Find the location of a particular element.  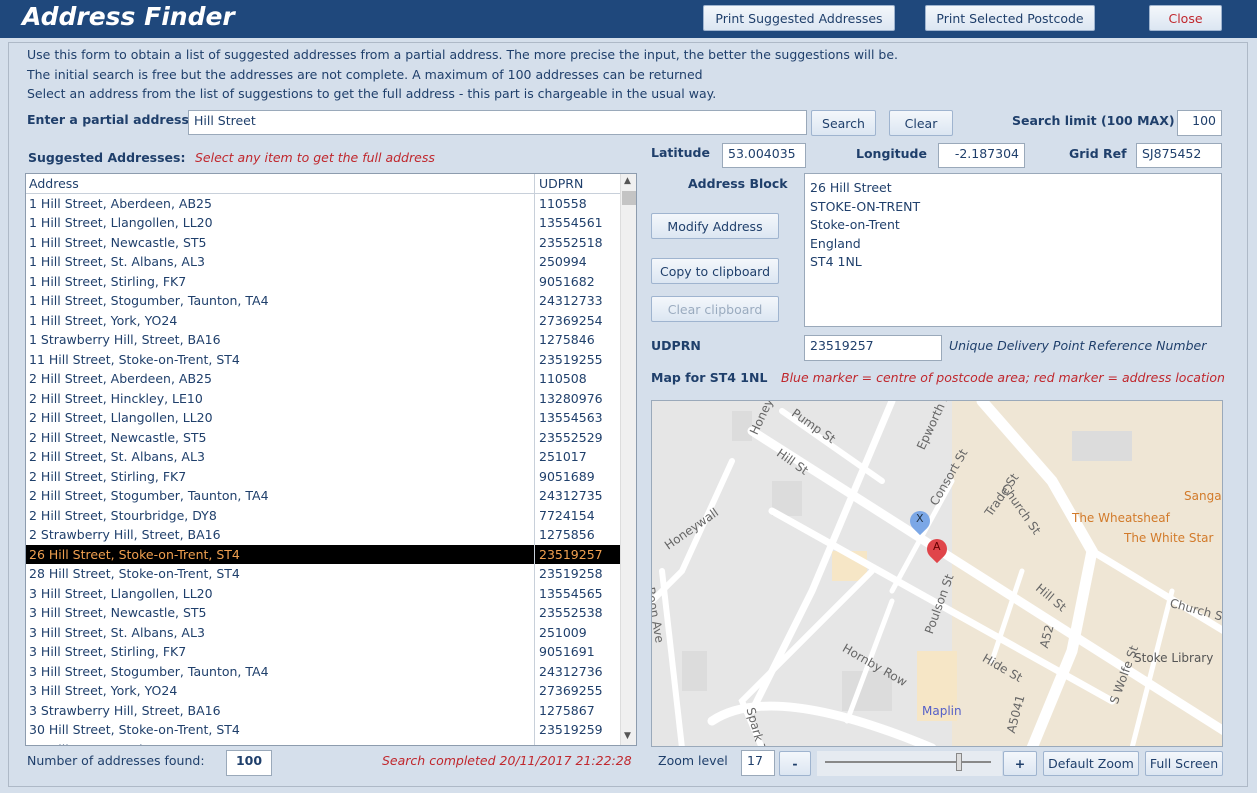

zoom-level-label: Zoom level is located at coordinates (693, 760).